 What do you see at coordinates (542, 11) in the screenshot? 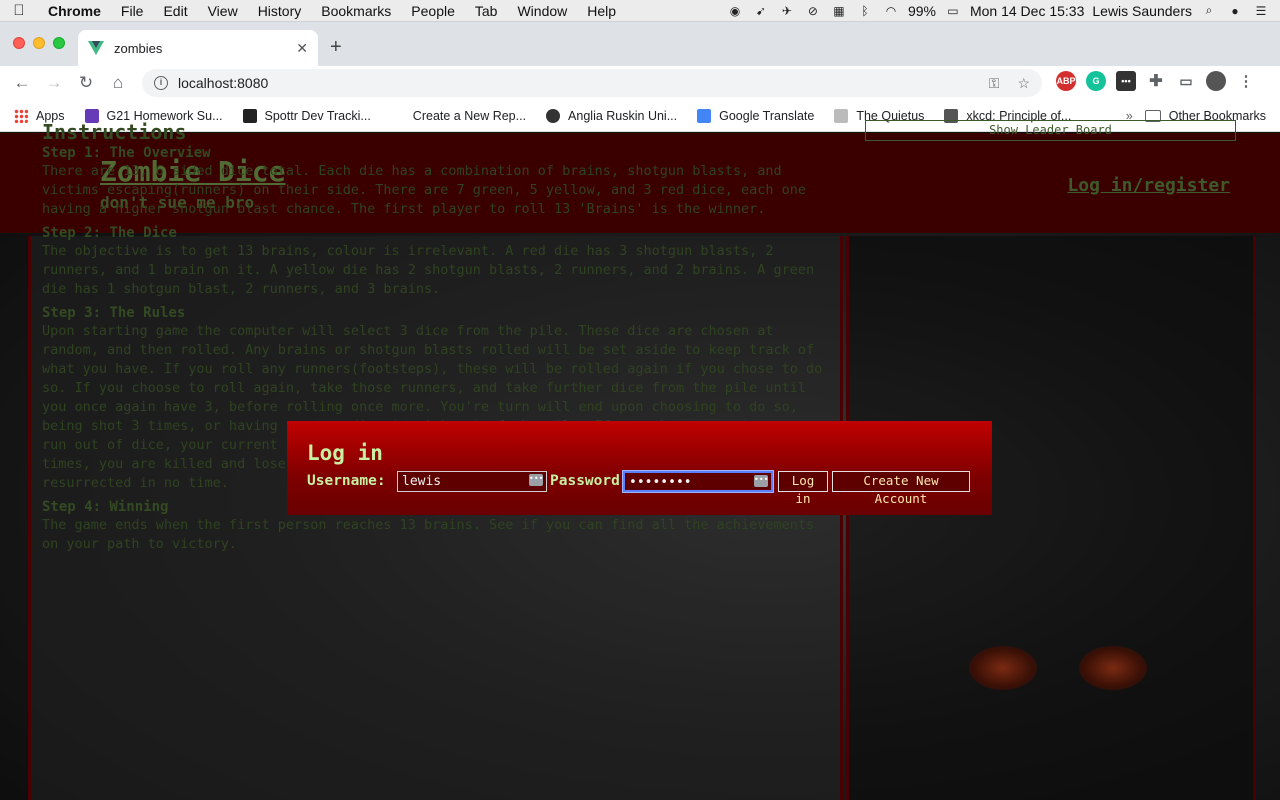
I see `menu-window: Window` at bounding box center [542, 11].